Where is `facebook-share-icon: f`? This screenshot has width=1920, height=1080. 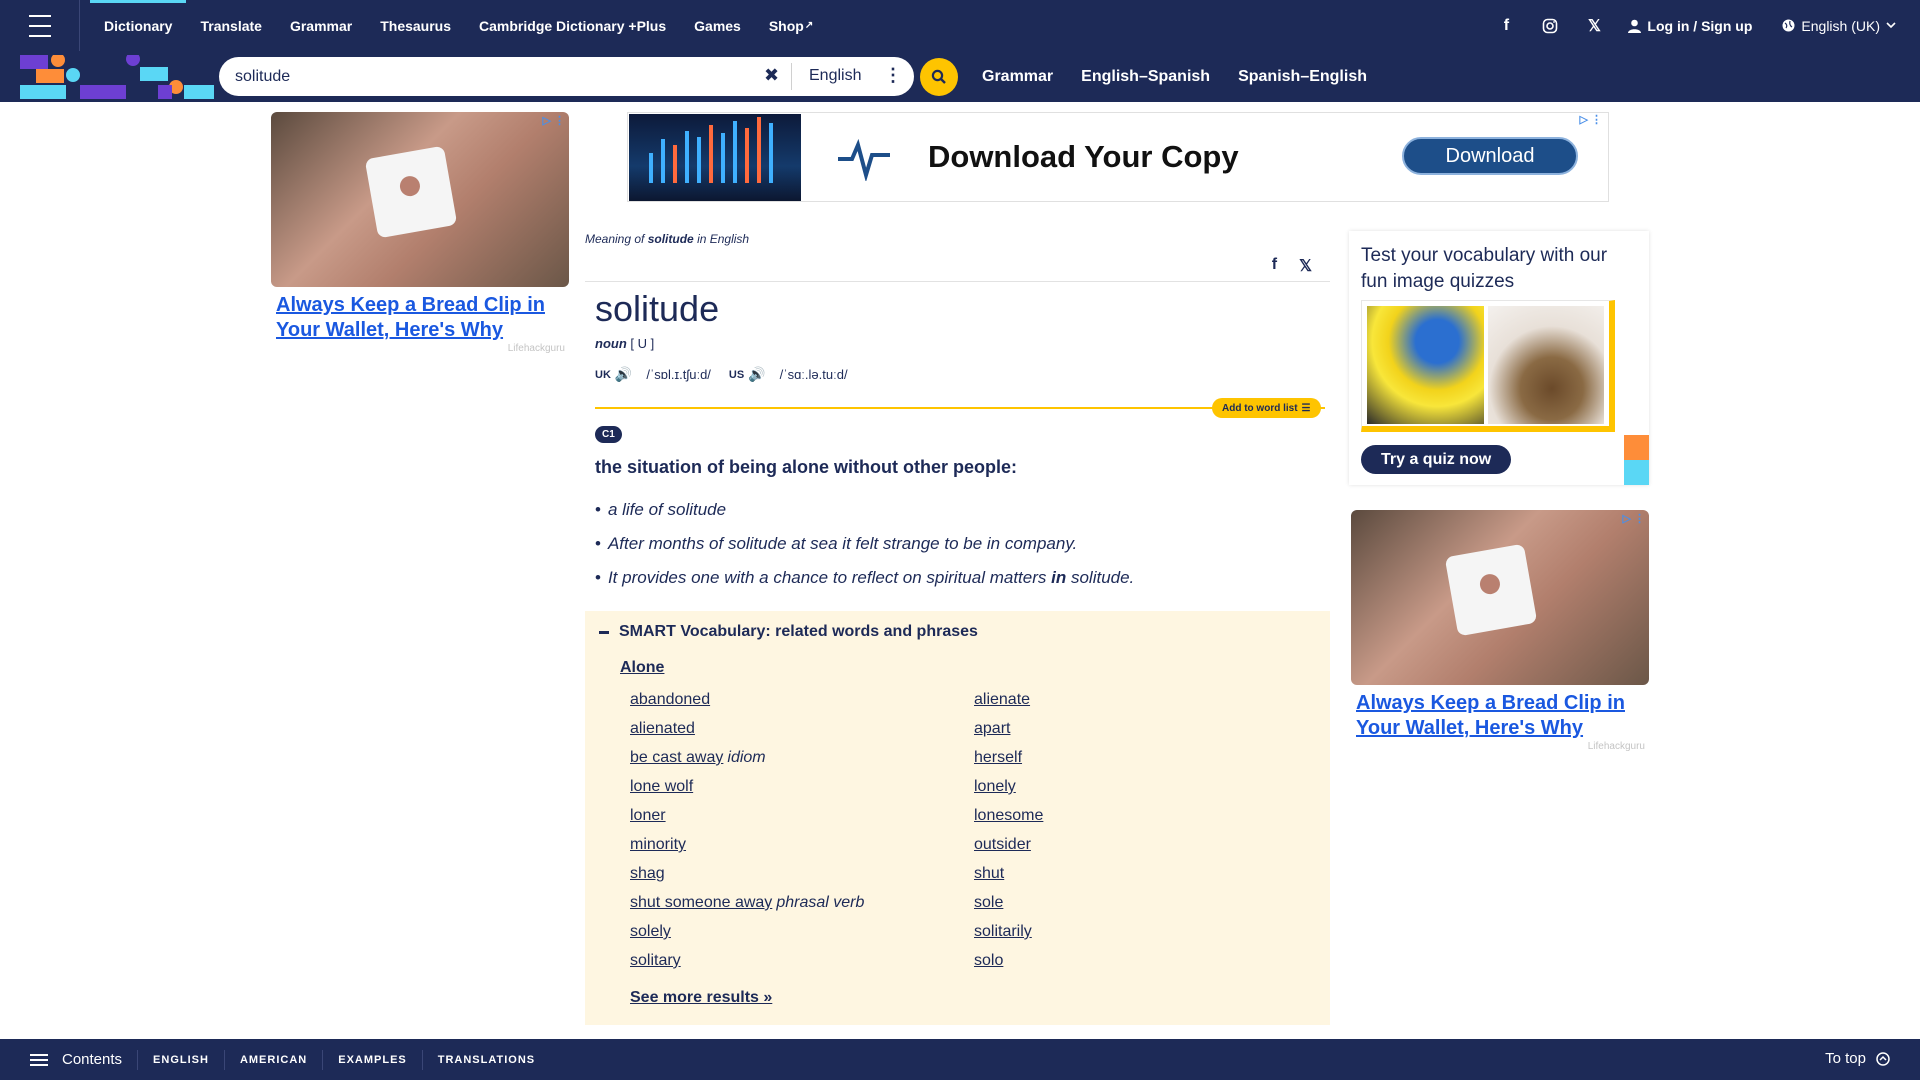
facebook-share-icon: f is located at coordinates (1274, 266).